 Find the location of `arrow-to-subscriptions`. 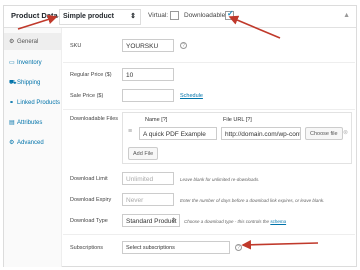

arrow-to-subscriptions is located at coordinates (280, 244).